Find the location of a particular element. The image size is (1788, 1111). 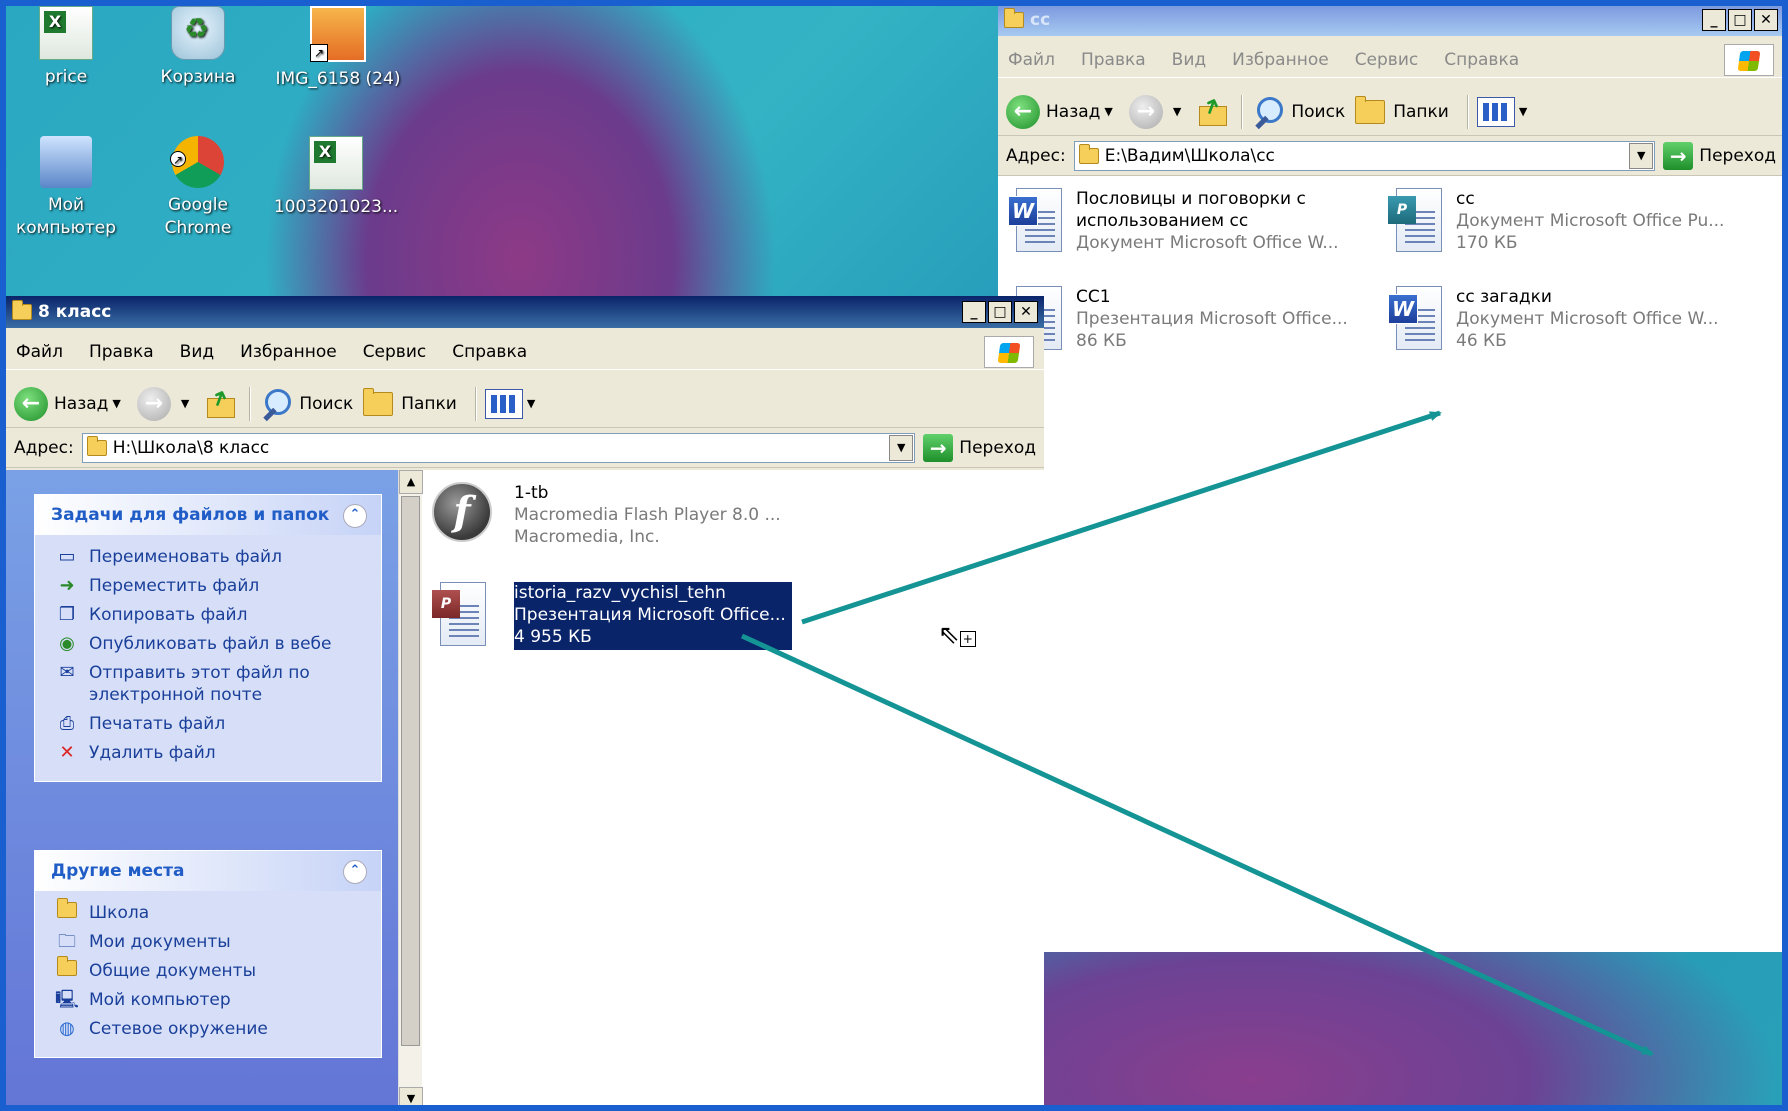

panel-header: Другие места ⌃ is located at coordinates (208, 871).